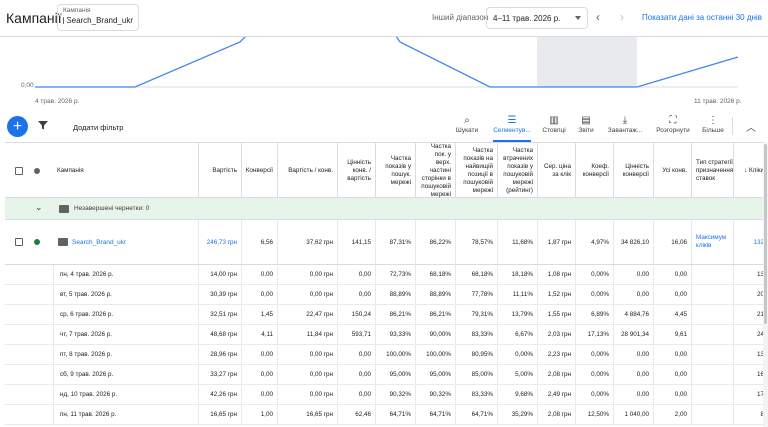 The image size is (768, 427). I want to click on more-tool-button: ⋮ Більше, so click(713, 124).